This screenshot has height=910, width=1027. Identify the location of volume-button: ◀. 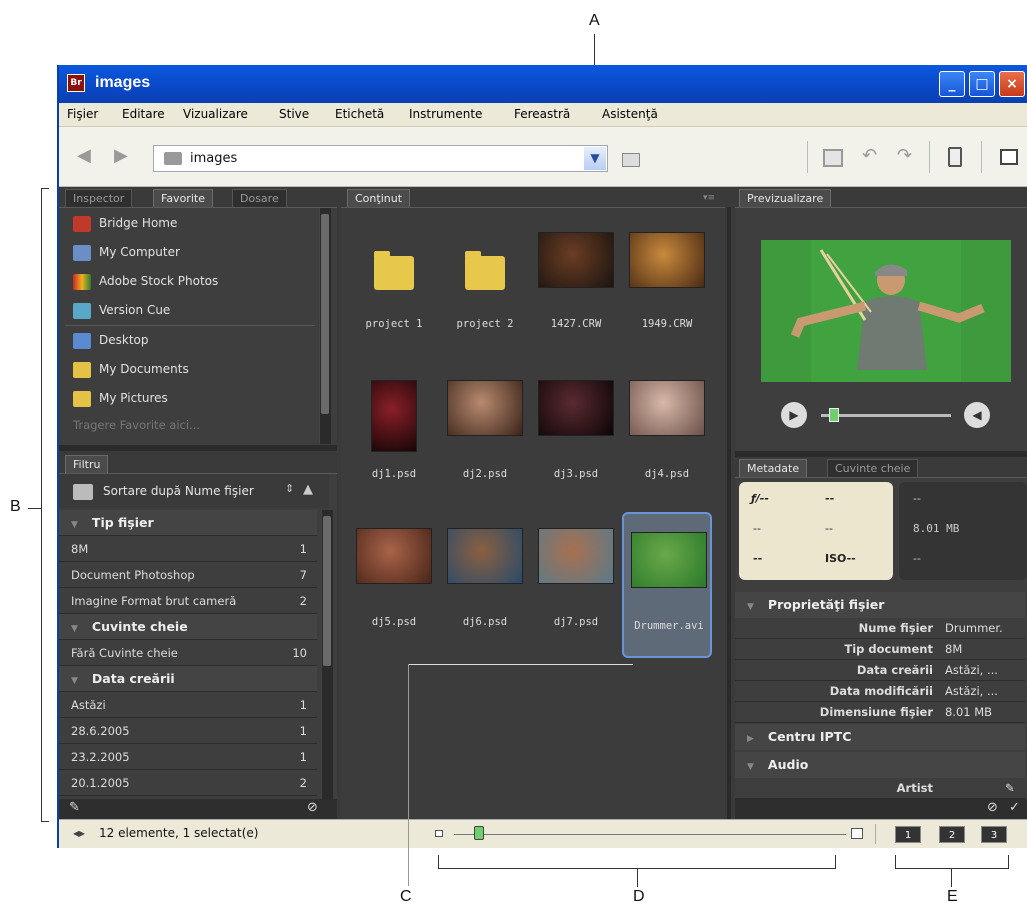
(977, 415).